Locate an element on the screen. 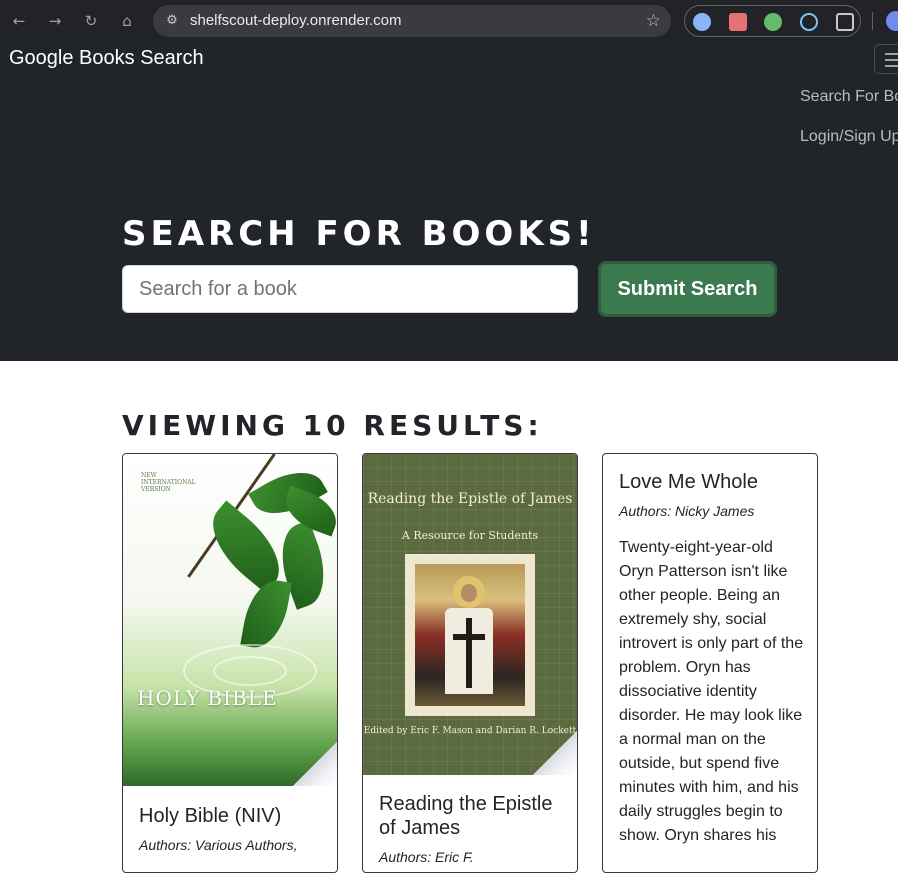  submit-search-button: Submit Search is located at coordinates (687, 289).